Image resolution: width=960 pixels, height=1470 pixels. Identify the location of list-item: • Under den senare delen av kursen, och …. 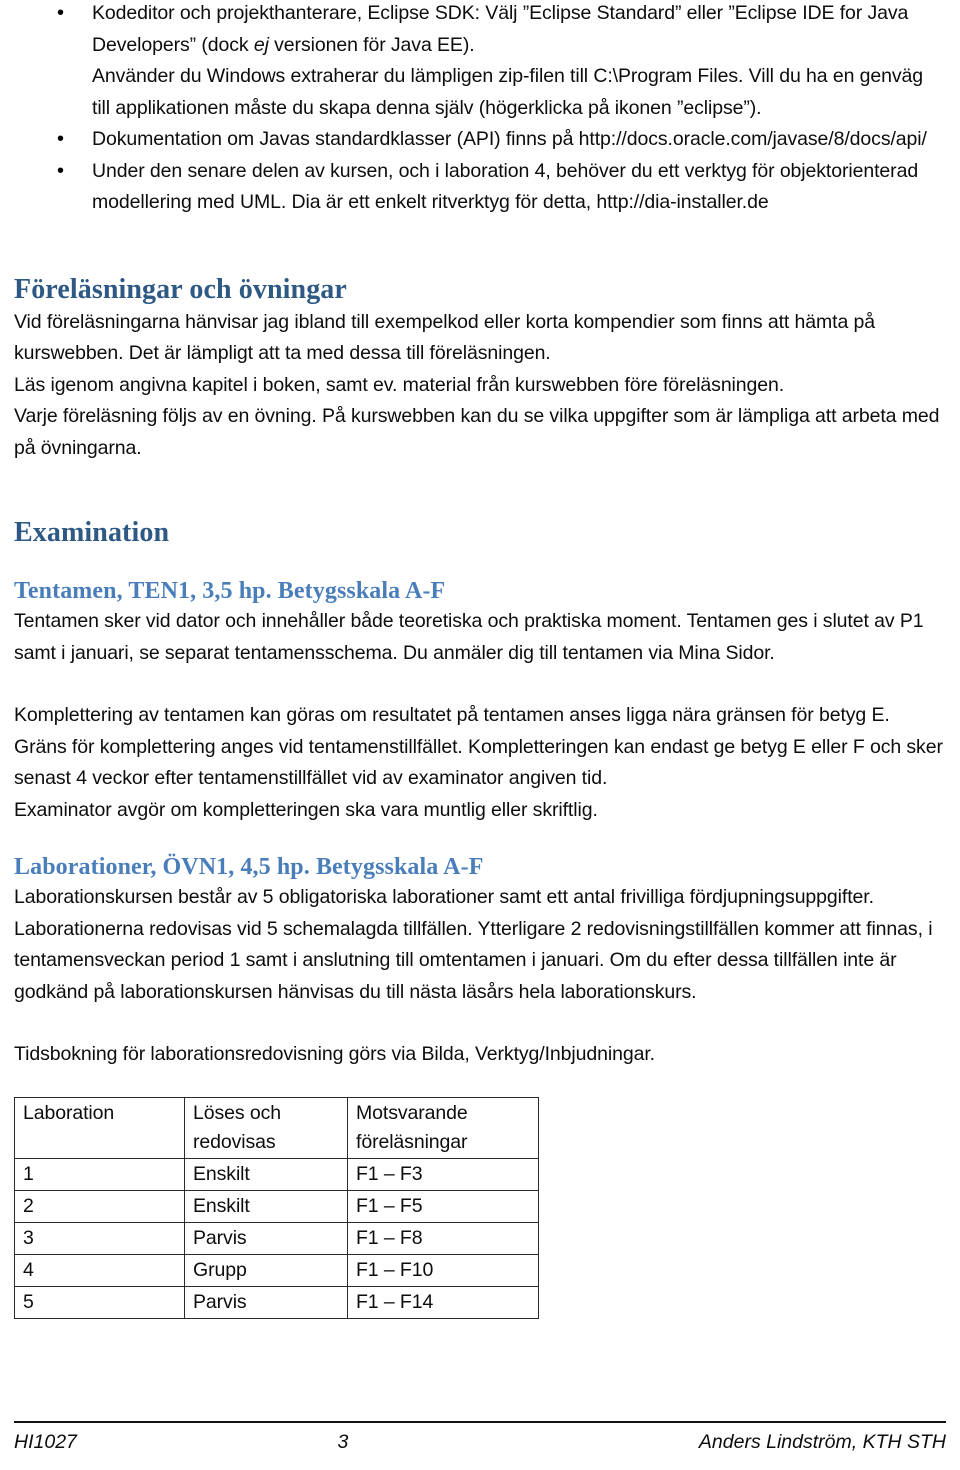
(480, 187).